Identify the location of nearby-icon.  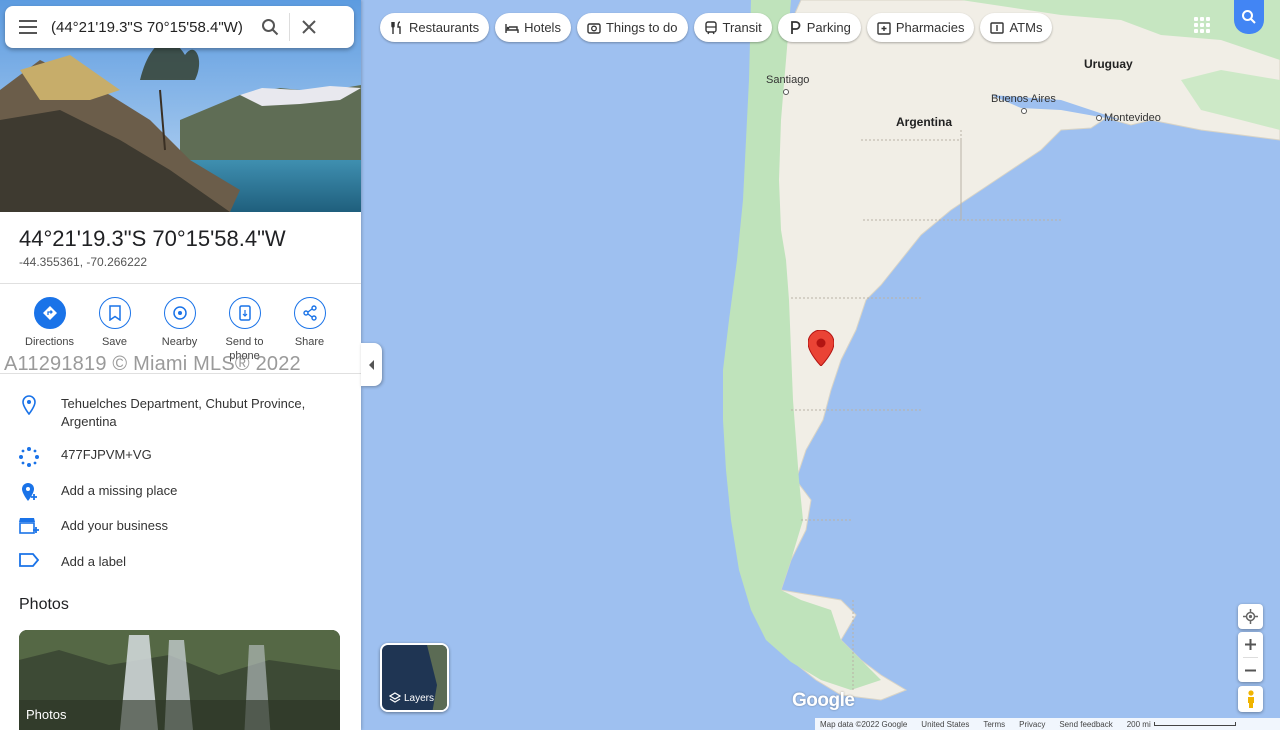
(179, 313).